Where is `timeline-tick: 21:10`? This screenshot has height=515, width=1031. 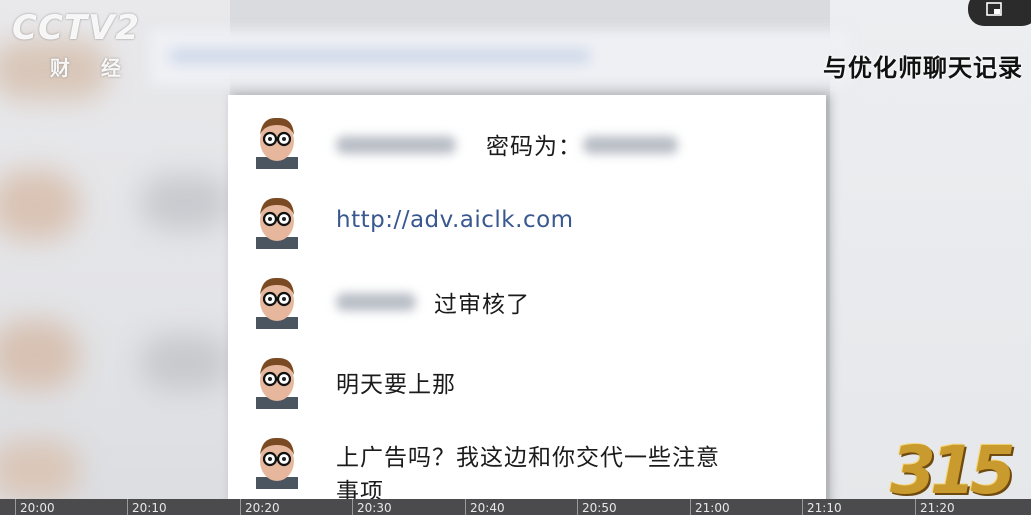
timeline-tick: 21:10 is located at coordinates (822, 507).